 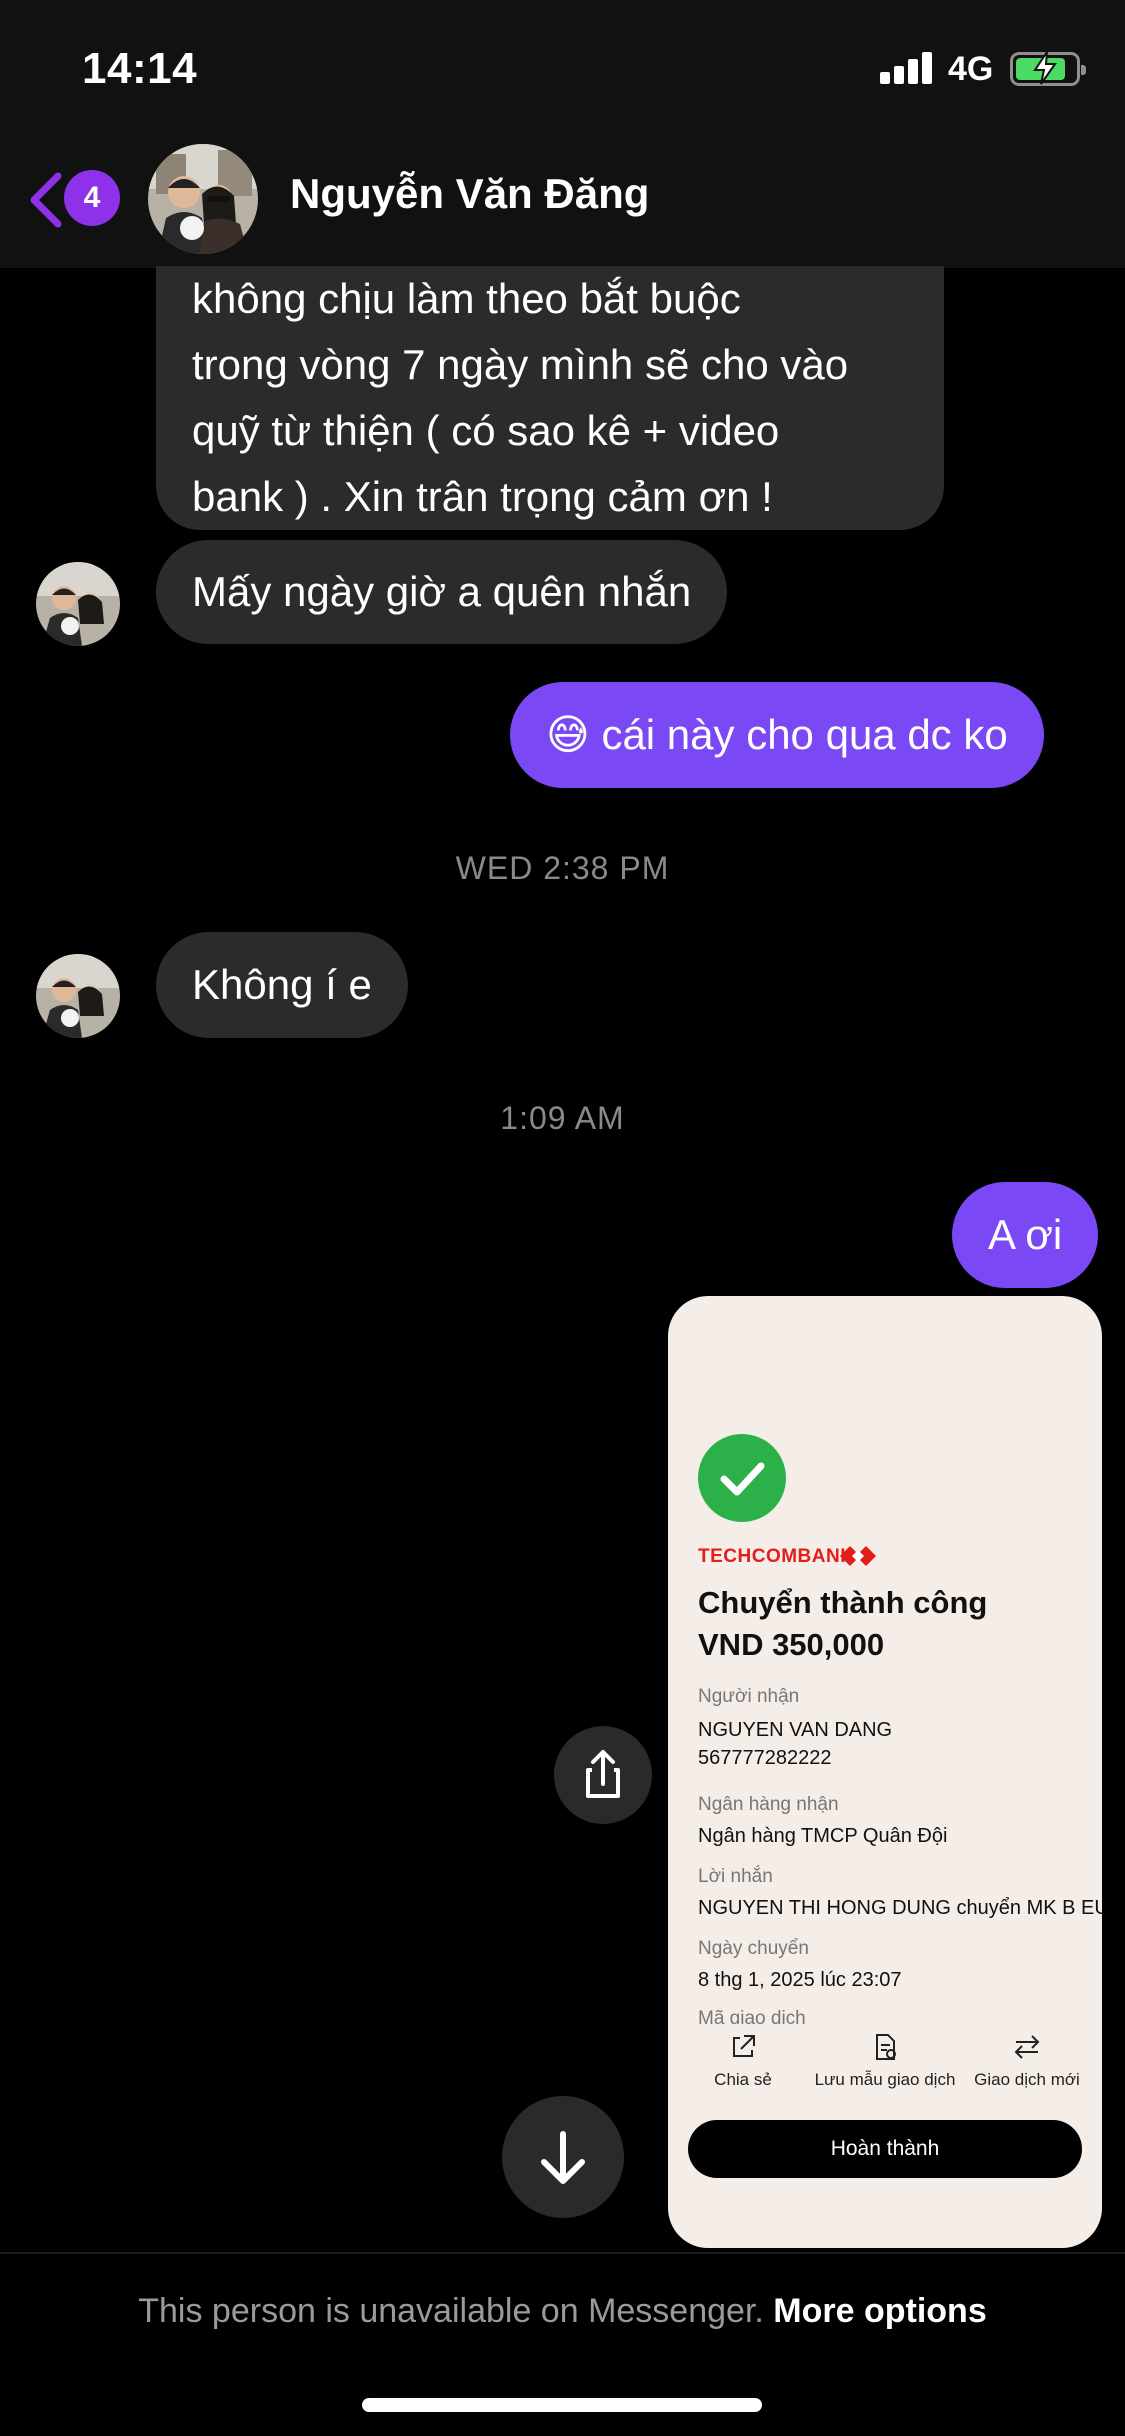 I want to click on document-icon, so click(x=886, y=2047).